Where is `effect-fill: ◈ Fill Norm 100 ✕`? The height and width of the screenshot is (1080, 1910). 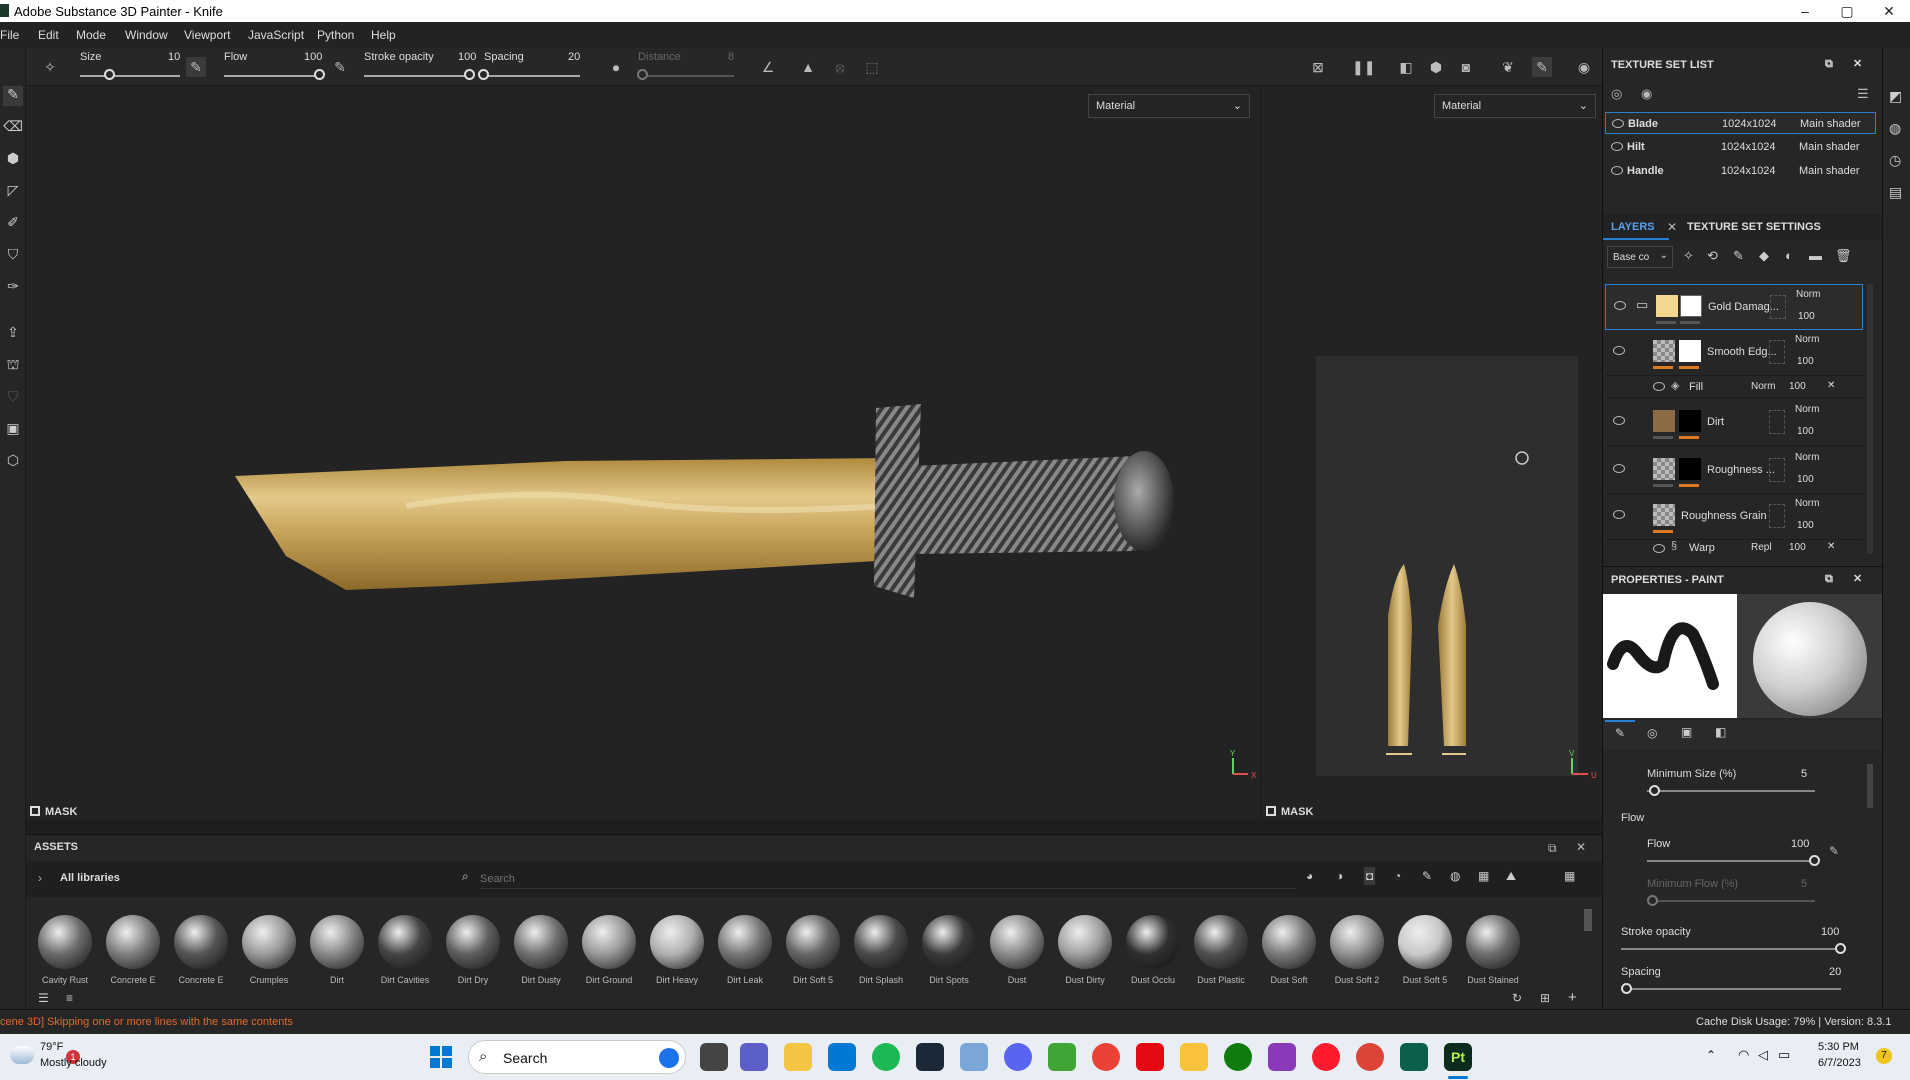
effect-fill: ◈ Fill Norm 100 ✕ is located at coordinates (1734, 387).